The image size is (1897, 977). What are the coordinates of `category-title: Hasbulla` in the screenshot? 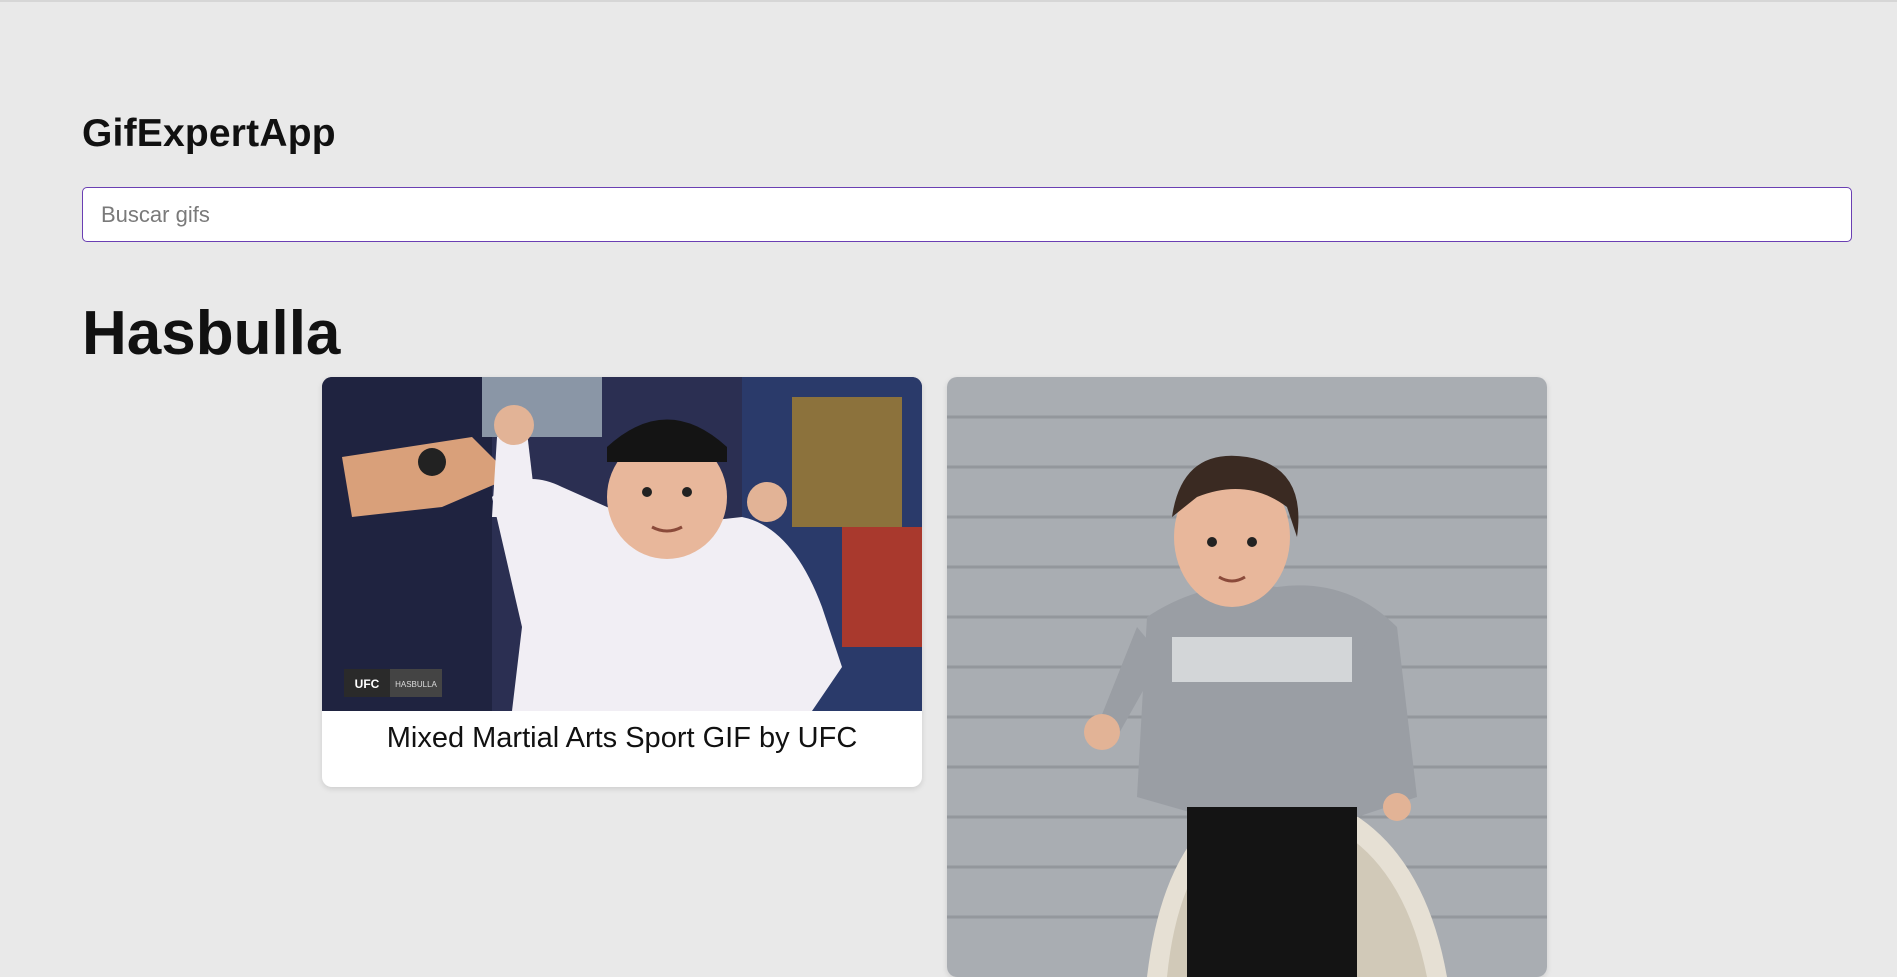 It's located at (211, 333).